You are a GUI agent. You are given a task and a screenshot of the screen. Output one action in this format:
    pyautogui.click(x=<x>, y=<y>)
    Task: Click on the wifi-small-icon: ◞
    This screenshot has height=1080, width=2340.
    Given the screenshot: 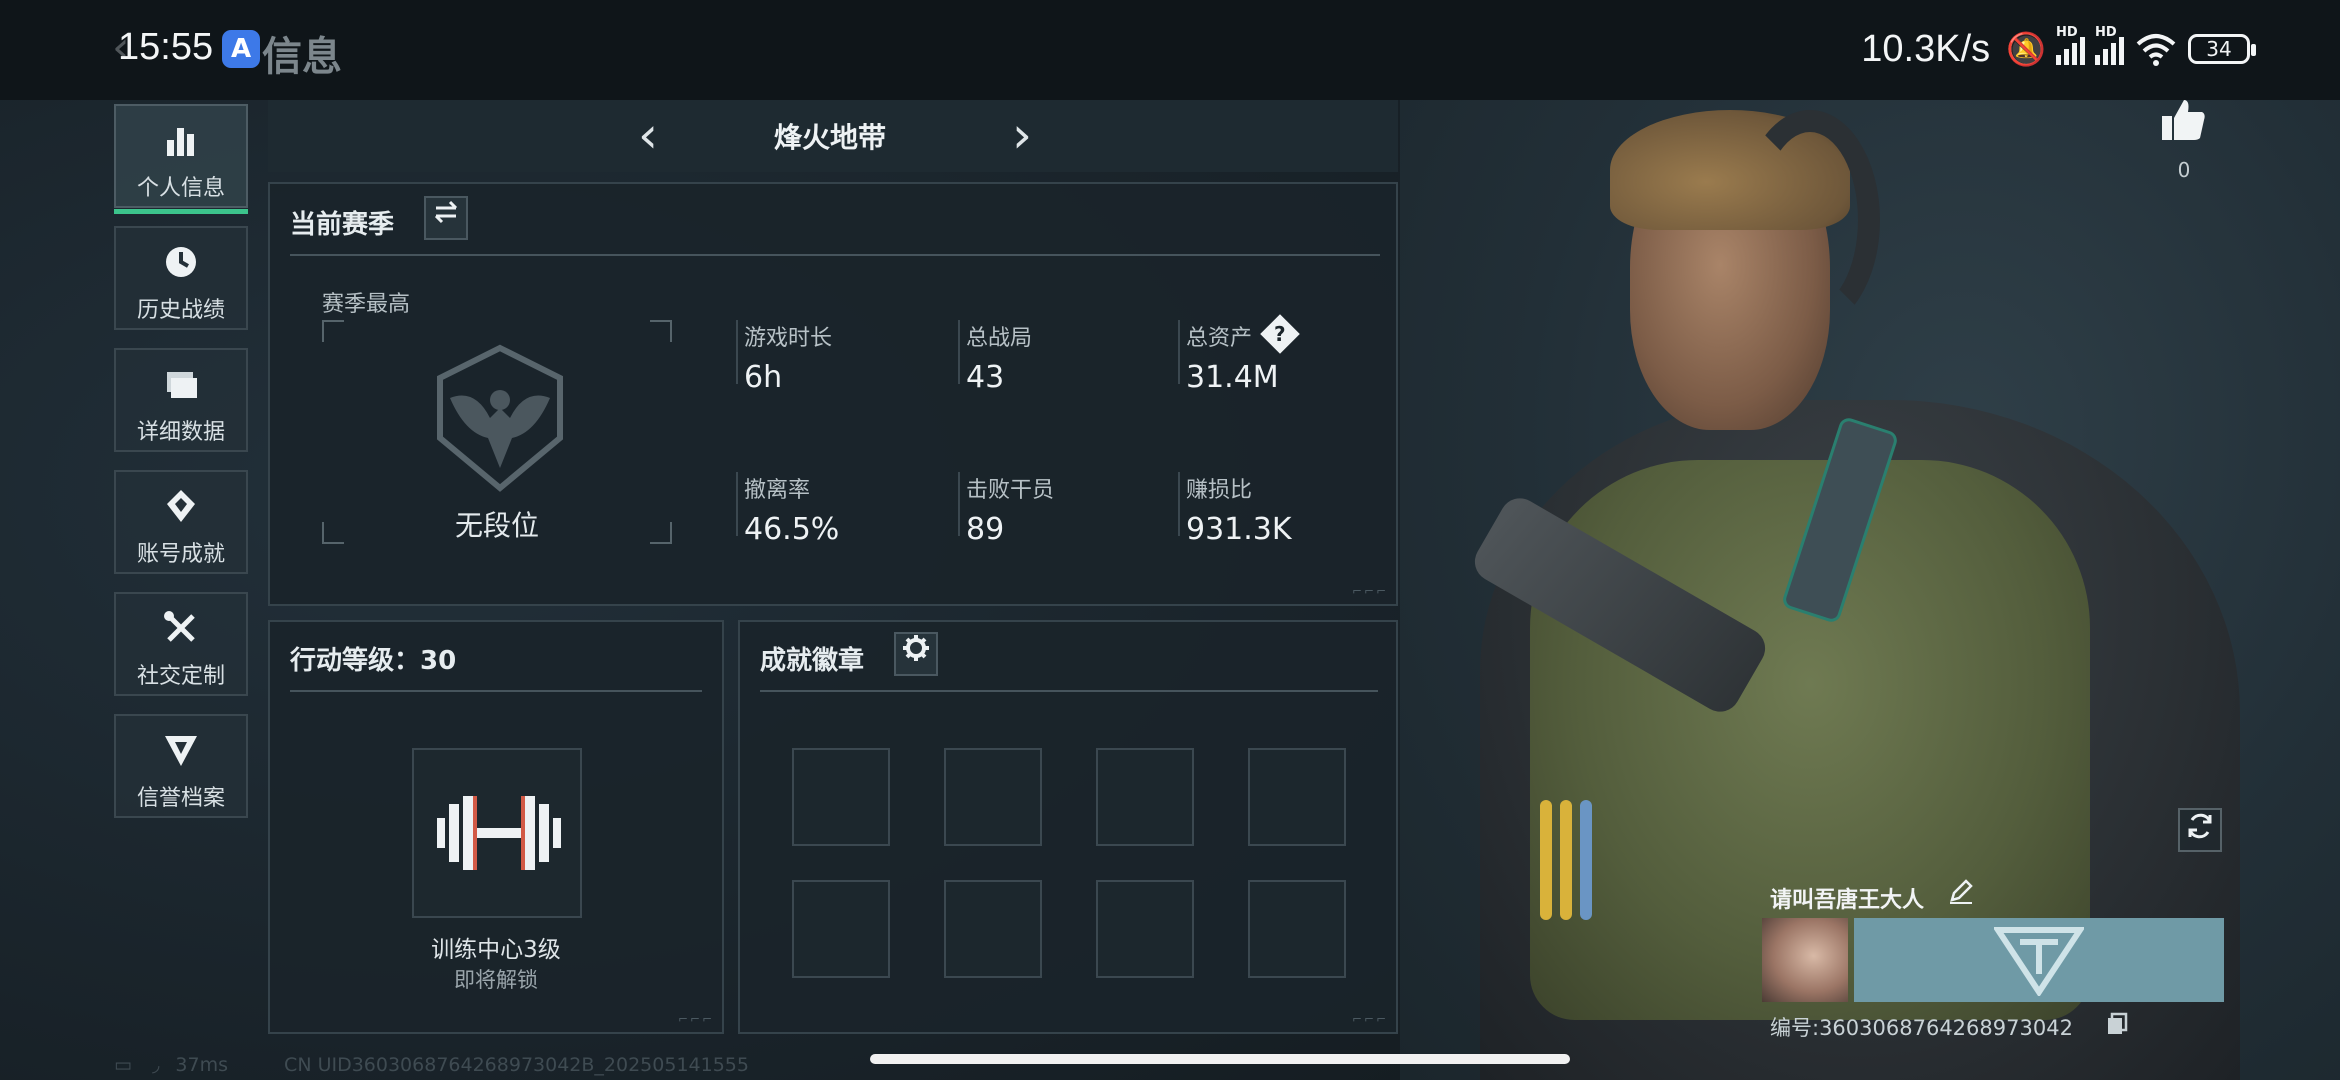 What is the action you would take?
    pyautogui.click(x=156, y=1065)
    